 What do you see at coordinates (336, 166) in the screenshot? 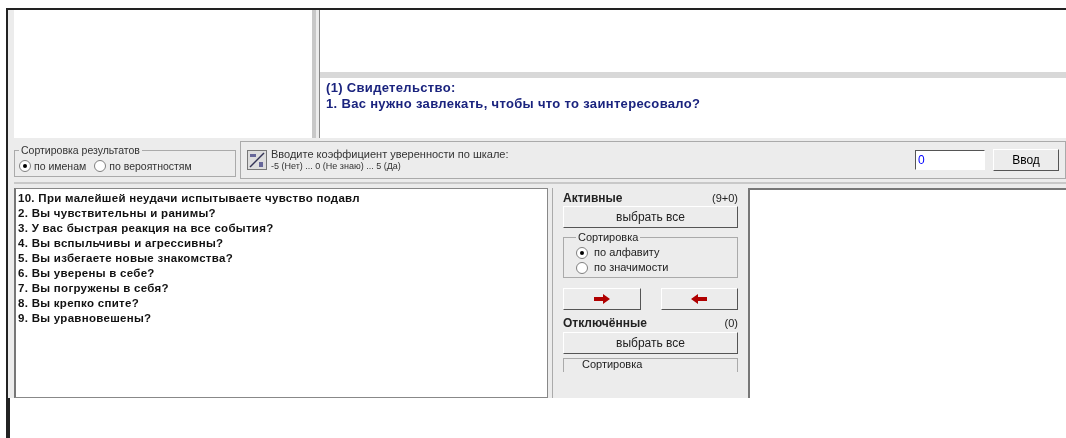
I see `scale-hint: -5 (Нет) ... 0 (Не знаю) ... 5 (Да)` at bounding box center [336, 166].